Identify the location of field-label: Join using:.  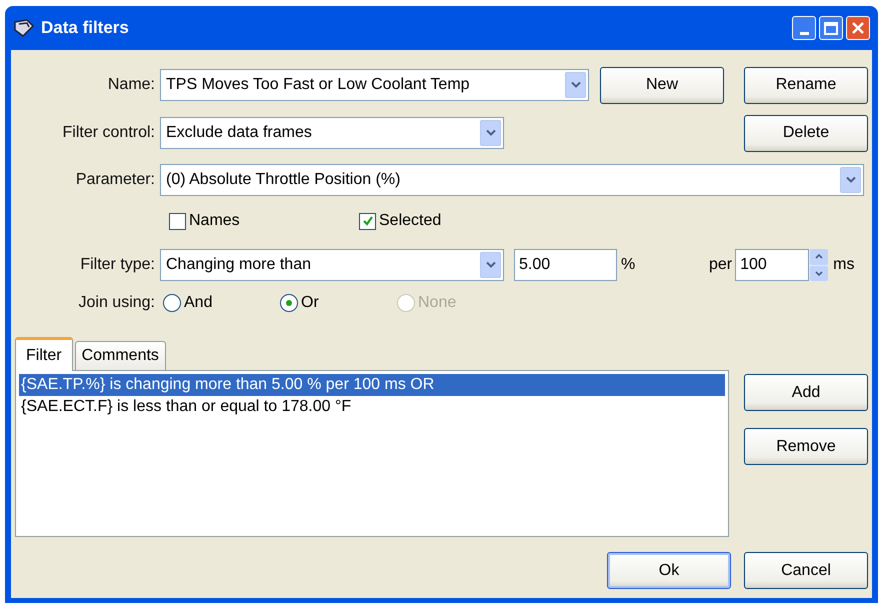
(117, 303).